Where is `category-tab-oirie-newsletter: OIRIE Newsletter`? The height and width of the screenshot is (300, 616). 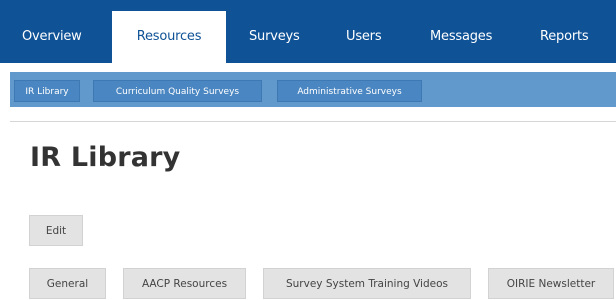
category-tab-oirie-newsletter: OIRIE Newsletter is located at coordinates (551, 283).